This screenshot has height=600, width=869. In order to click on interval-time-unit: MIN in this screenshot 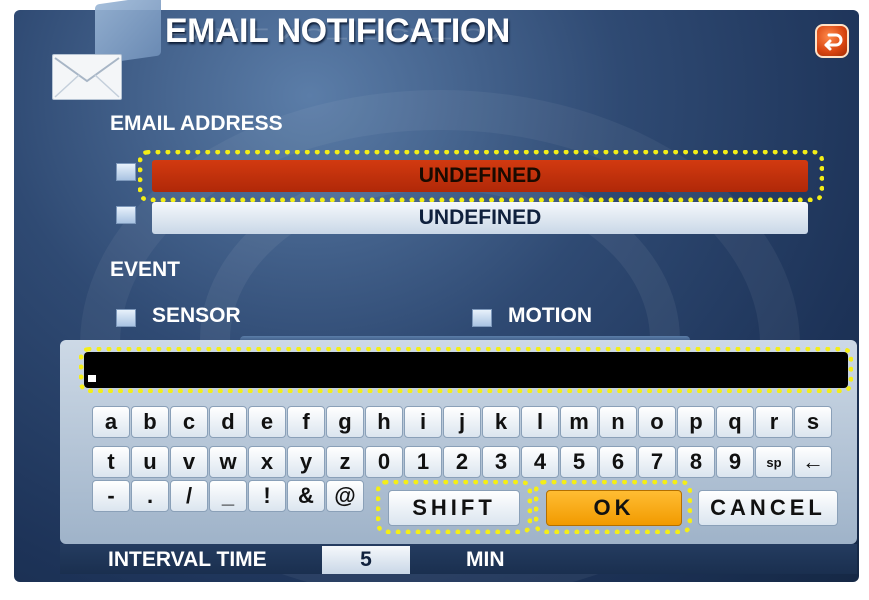, I will do `click(485, 559)`.